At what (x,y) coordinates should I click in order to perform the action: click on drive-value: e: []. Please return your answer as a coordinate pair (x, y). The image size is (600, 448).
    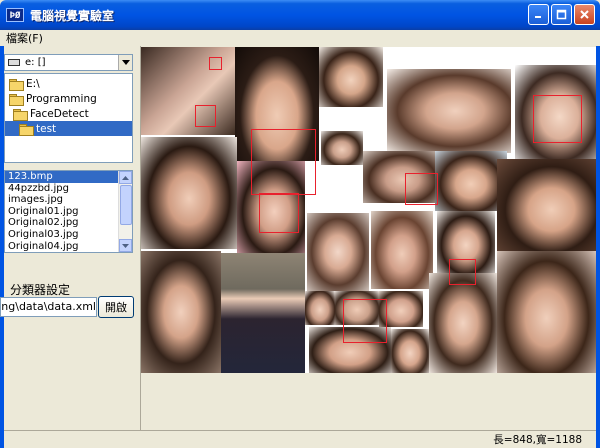
    Looking at the image, I should click on (35, 62).